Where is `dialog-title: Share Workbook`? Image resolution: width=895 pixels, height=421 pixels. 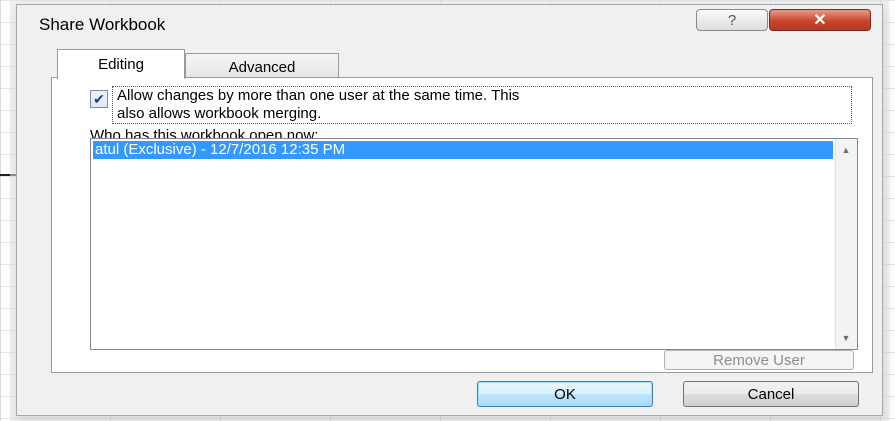
dialog-title: Share Workbook is located at coordinates (102, 24).